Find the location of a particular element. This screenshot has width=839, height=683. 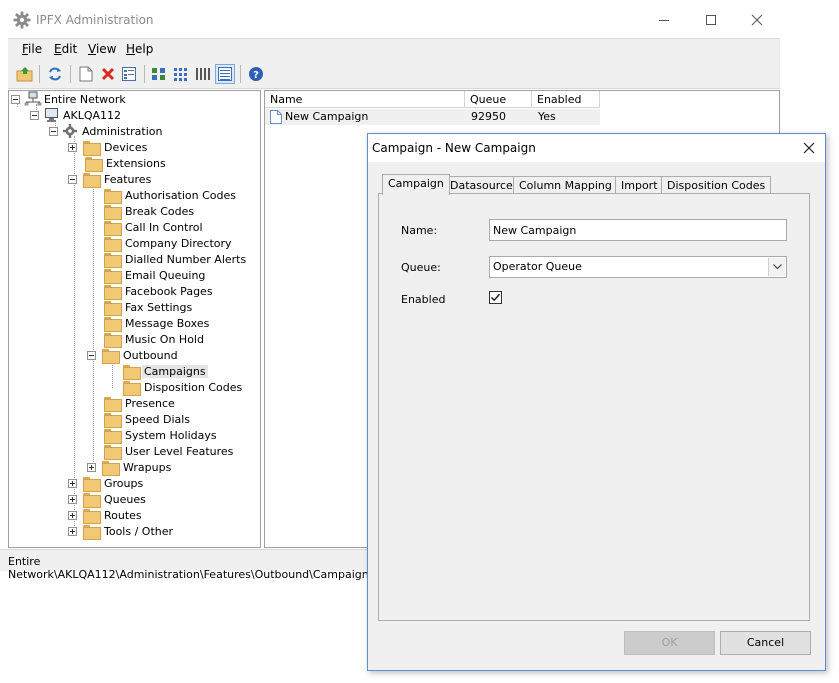

tree-item-label: Entire Network is located at coordinates (85, 99).